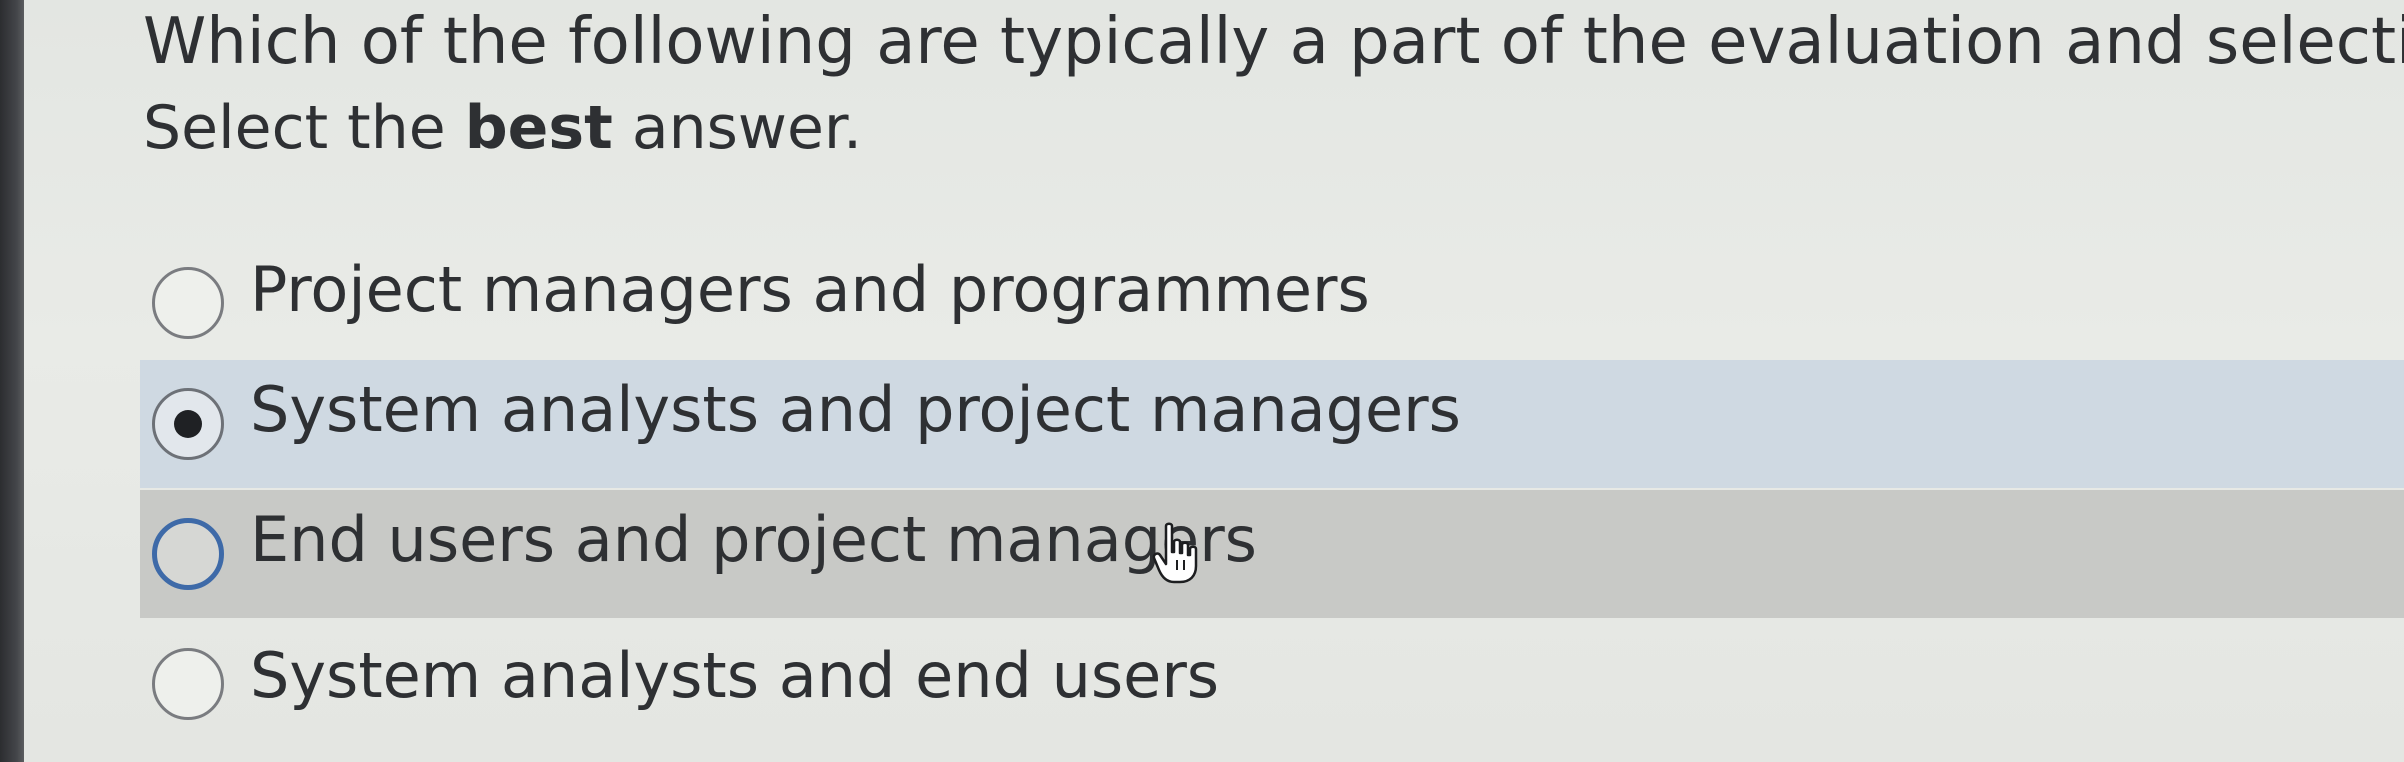  I want to click on answer-option-label: End users and project managers, so click(753, 539).